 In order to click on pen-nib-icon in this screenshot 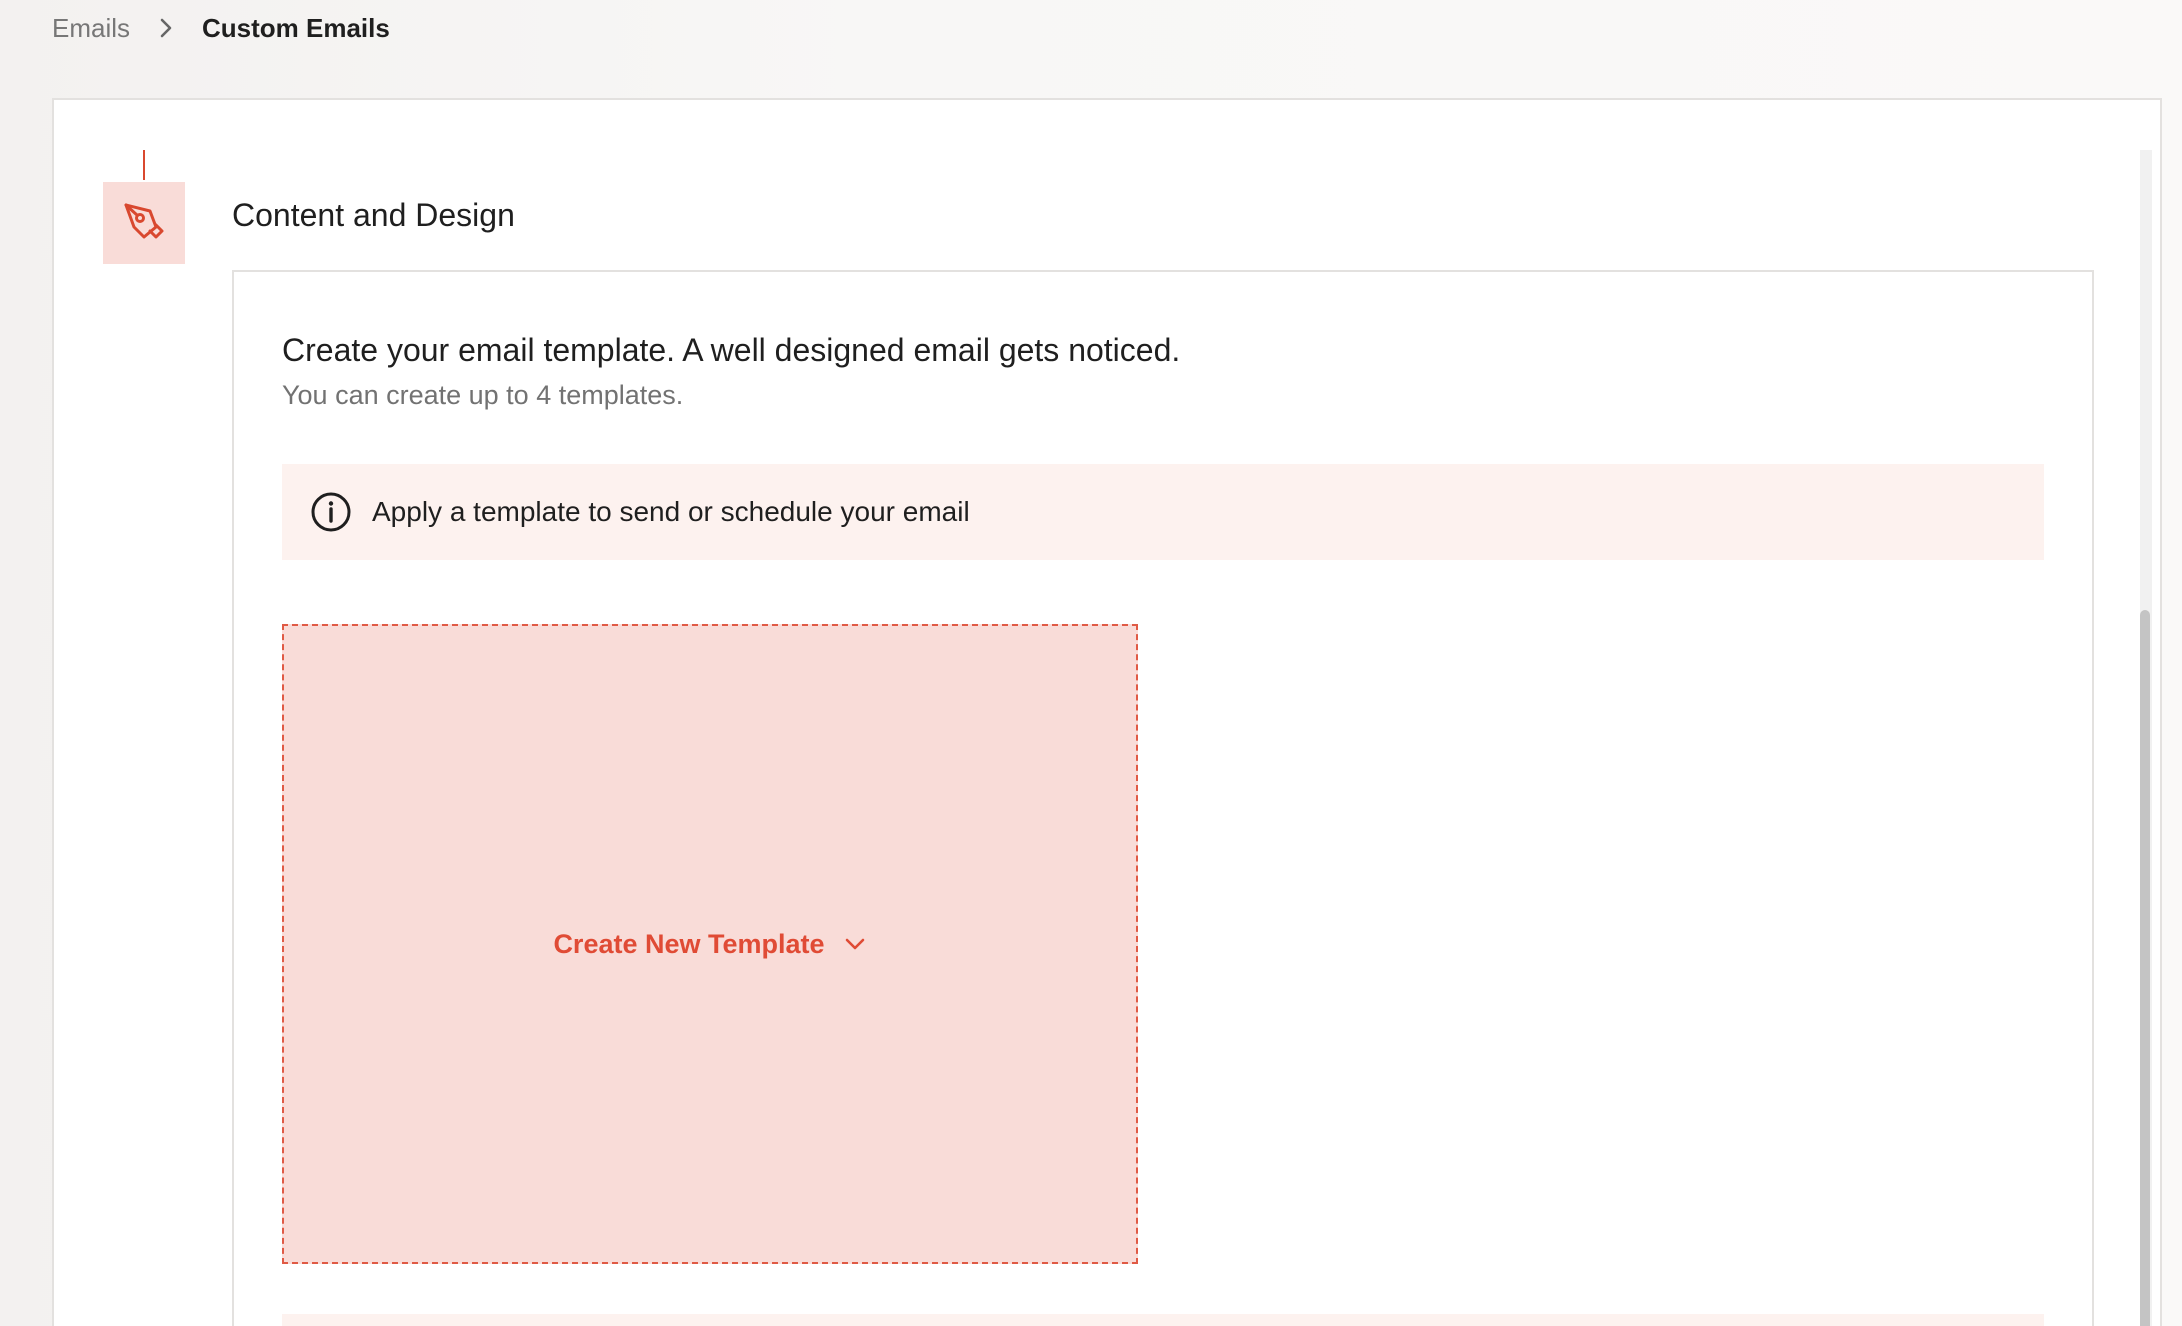, I will do `click(144, 223)`.